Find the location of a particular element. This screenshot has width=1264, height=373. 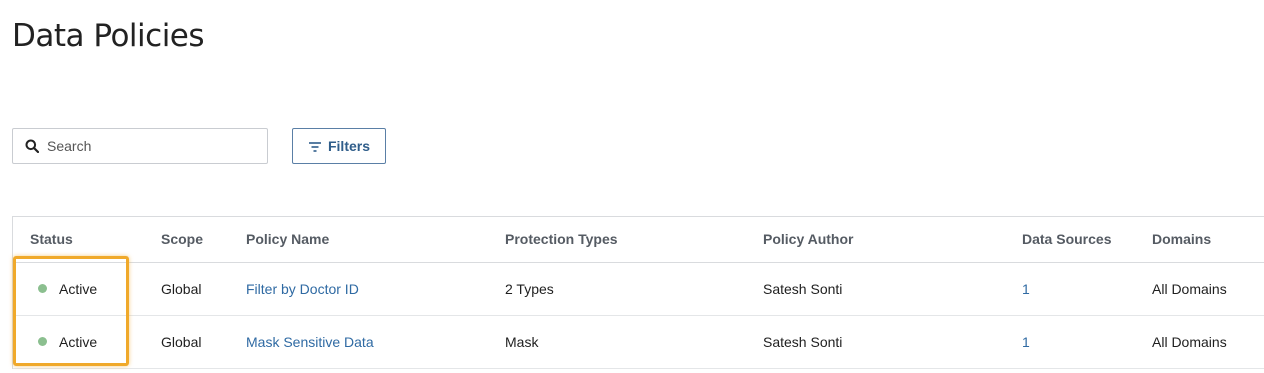

protection-types-cell: 2 Types is located at coordinates (617, 289).